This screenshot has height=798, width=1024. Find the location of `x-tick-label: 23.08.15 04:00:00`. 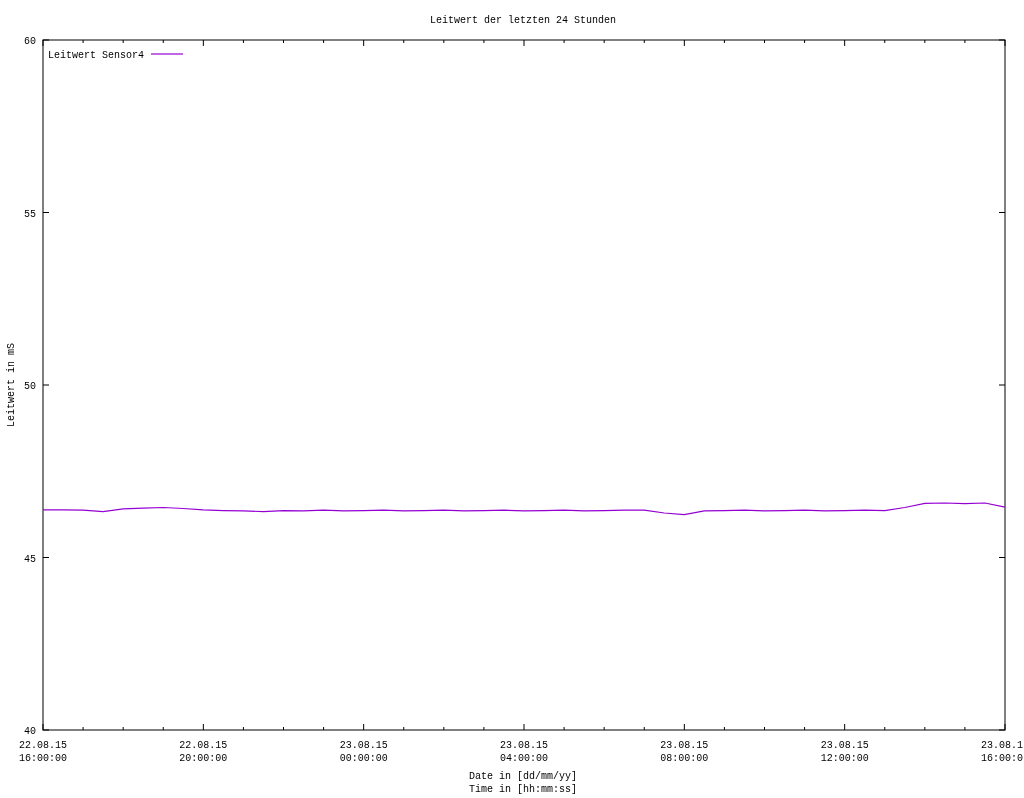

x-tick-label: 23.08.15 04:00:00 is located at coordinates (524, 752).